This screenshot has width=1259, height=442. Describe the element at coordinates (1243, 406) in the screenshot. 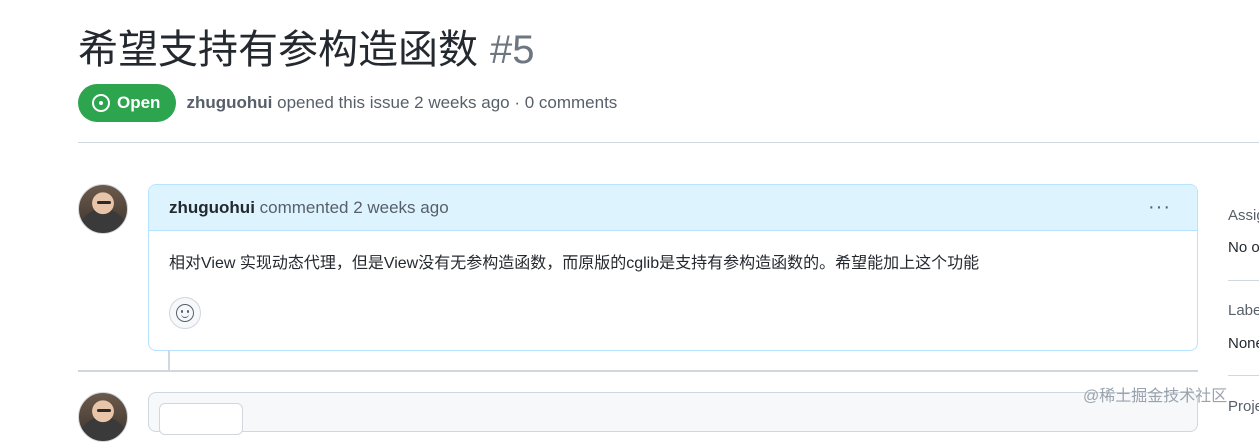

I see `sidebar-projects-heading: Proje` at that location.